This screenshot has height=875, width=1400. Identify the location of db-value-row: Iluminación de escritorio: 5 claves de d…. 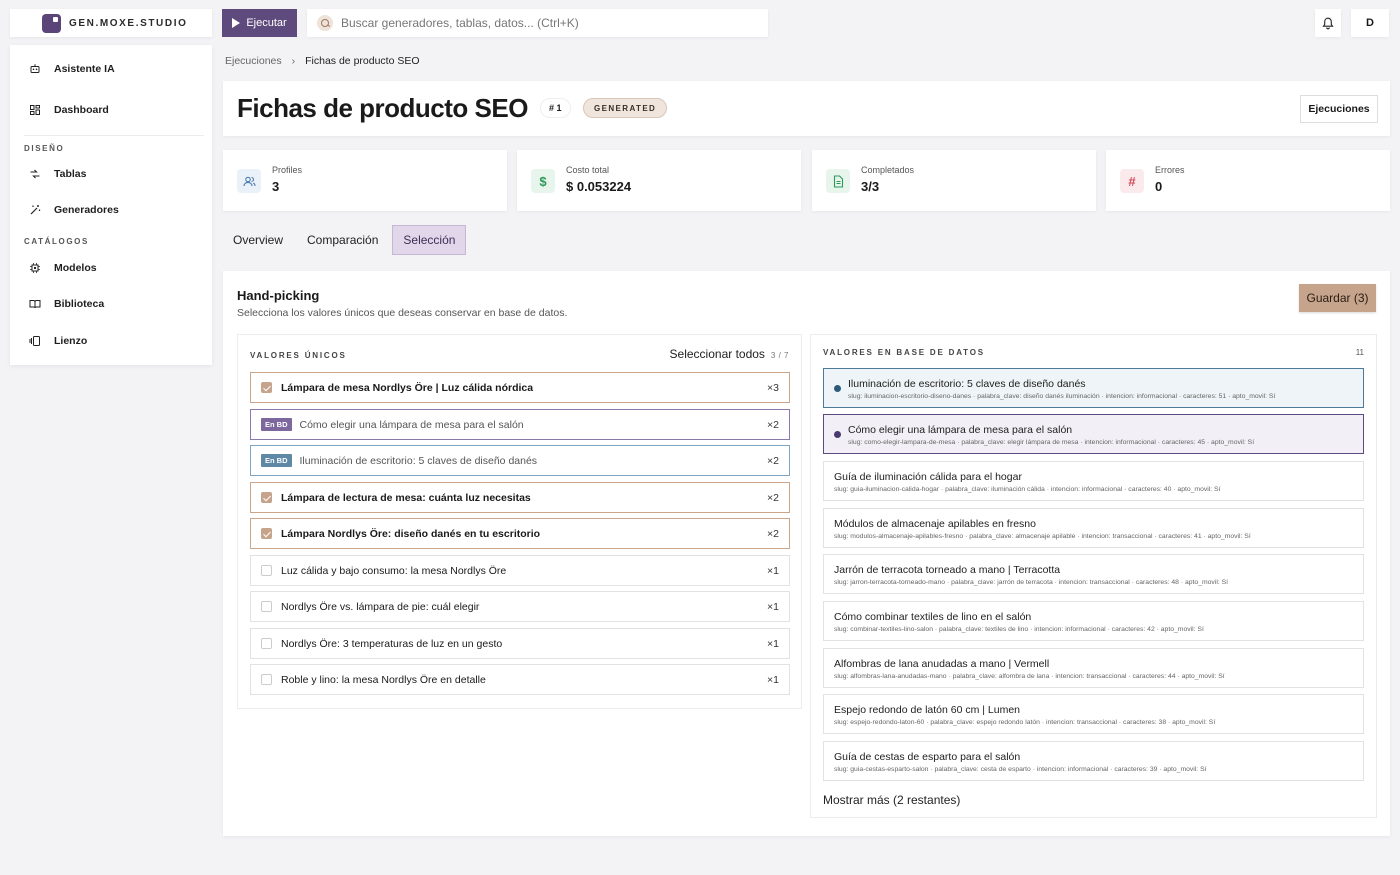
(1093, 388).